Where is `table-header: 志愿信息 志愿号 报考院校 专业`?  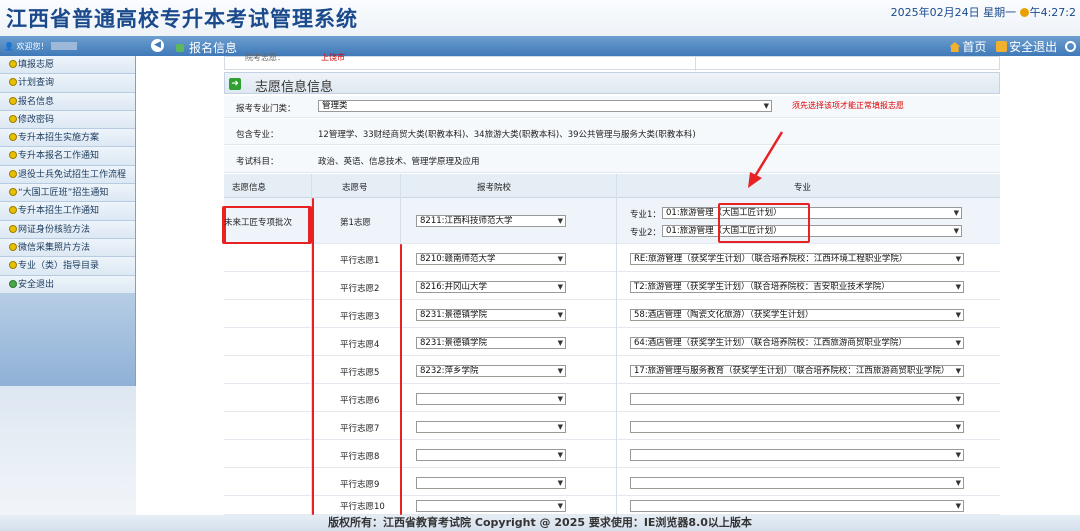
table-header: 志愿信息 志愿号 报考院校 专业 is located at coordinates (612, 186).